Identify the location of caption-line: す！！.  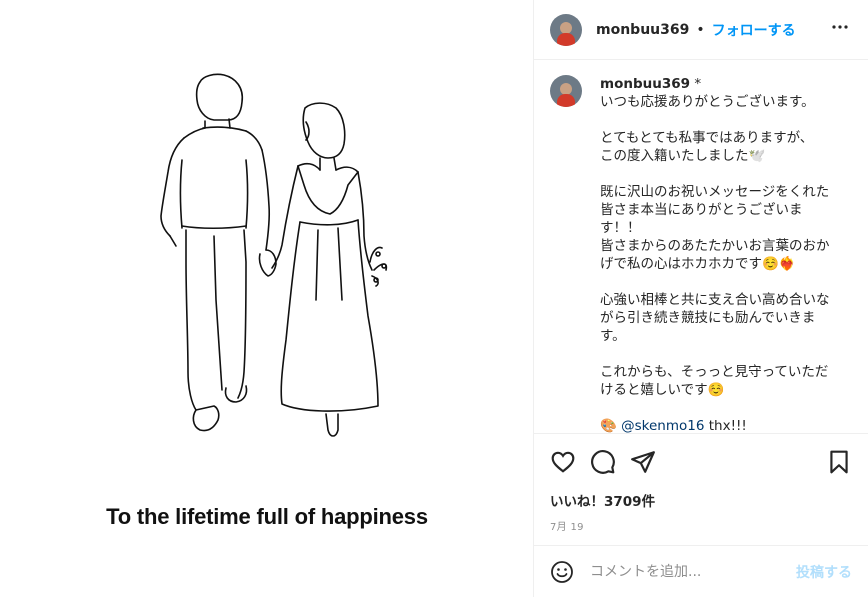
(620, 228).